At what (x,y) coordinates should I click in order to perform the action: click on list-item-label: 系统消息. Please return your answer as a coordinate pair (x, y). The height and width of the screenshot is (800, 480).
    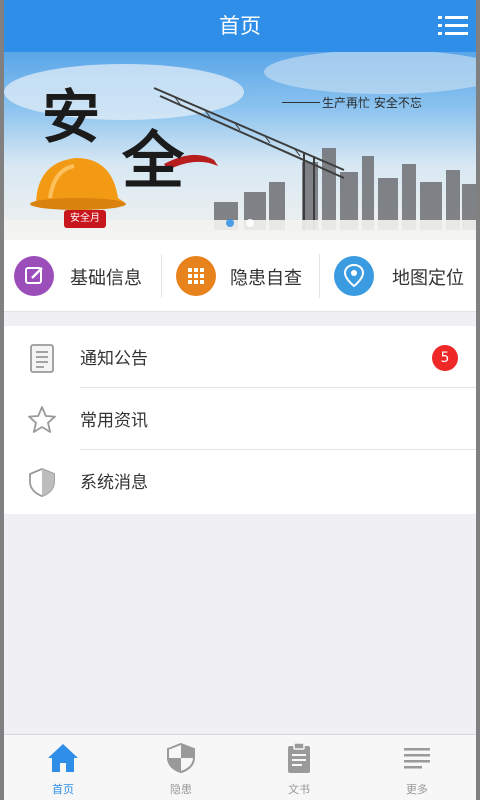
    Looking at the image, I should click on (114, 483).